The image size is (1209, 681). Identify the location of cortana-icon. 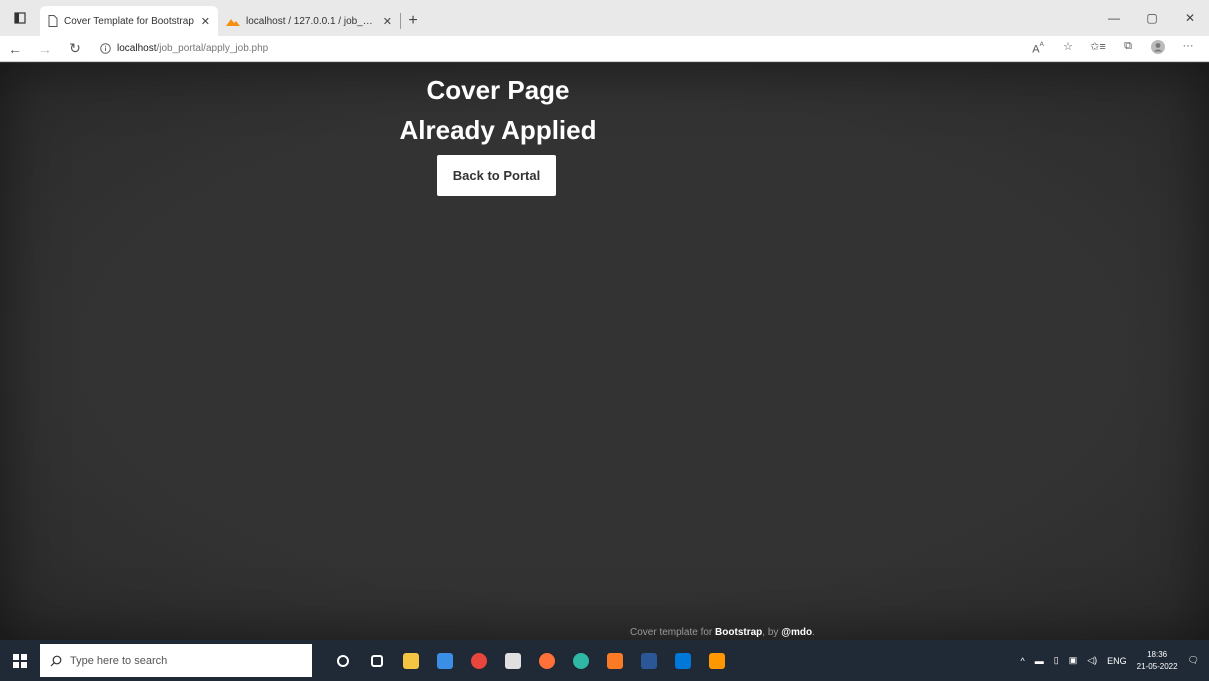
(343, 660).